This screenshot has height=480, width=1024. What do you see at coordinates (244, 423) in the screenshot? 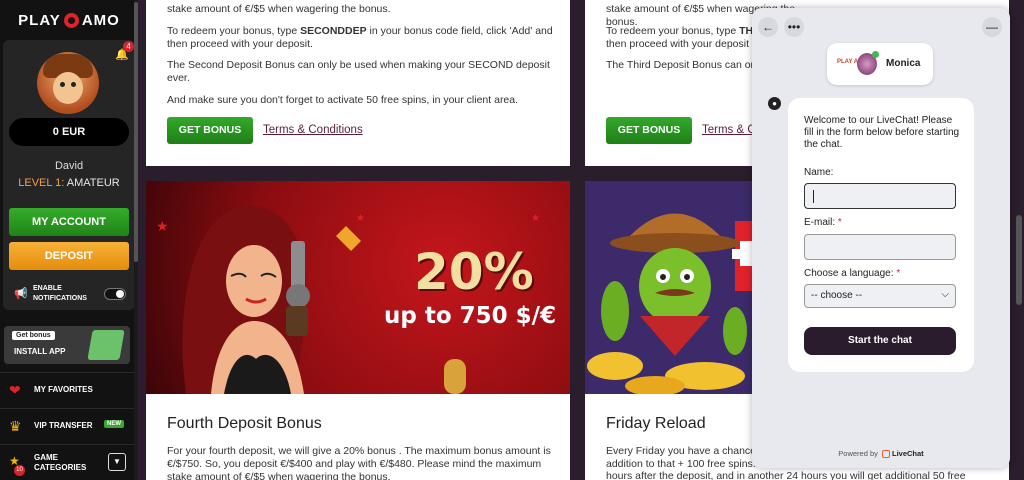
I see `card-title: Fourth Deposit Bonus` at bounding box center [244, 423].